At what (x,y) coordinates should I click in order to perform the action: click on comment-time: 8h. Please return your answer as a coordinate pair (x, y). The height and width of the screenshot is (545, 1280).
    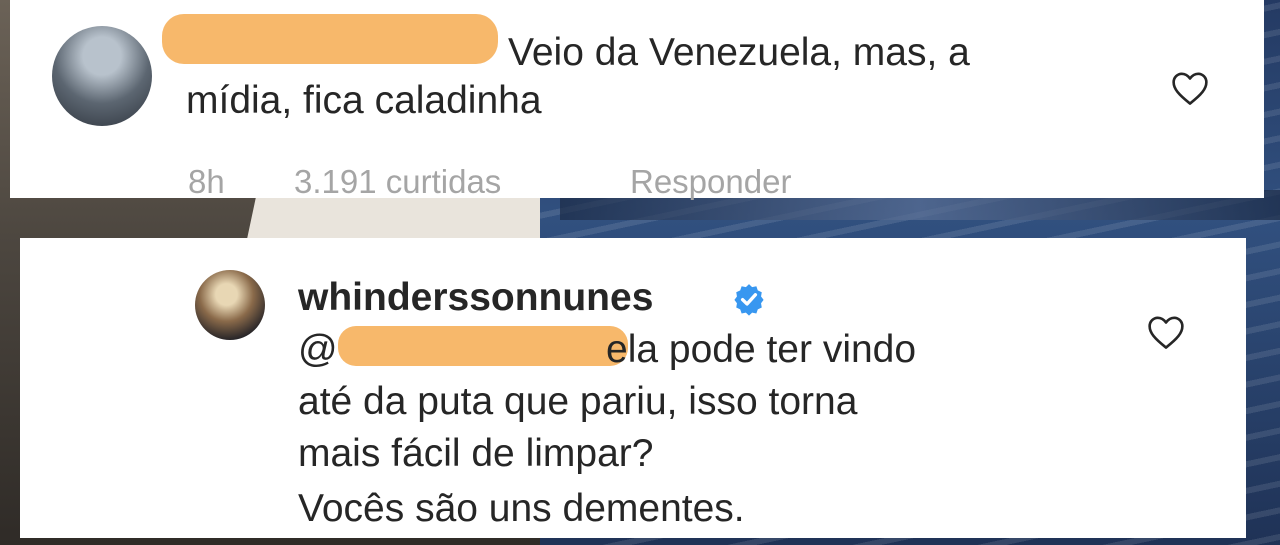
    Looking at the image, I should click on (206, 181).